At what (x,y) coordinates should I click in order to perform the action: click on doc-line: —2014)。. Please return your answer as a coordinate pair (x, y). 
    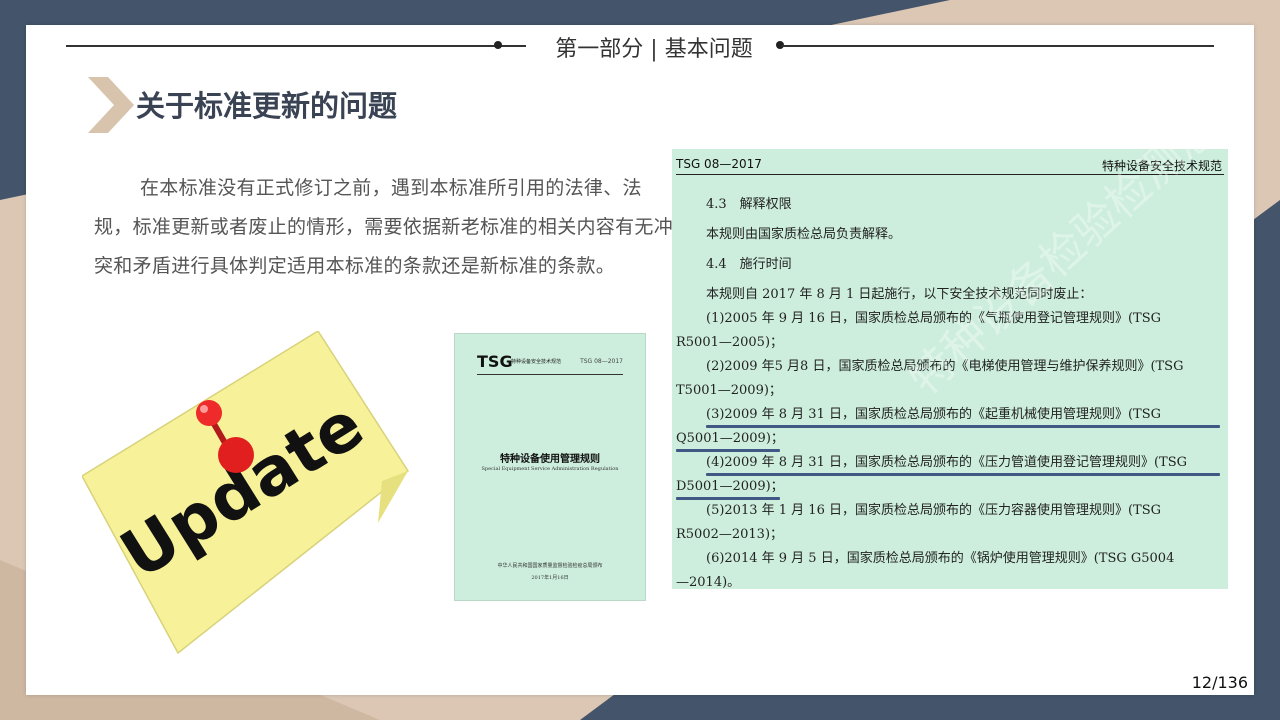
    Looking at the image, I should click on (708, 582).